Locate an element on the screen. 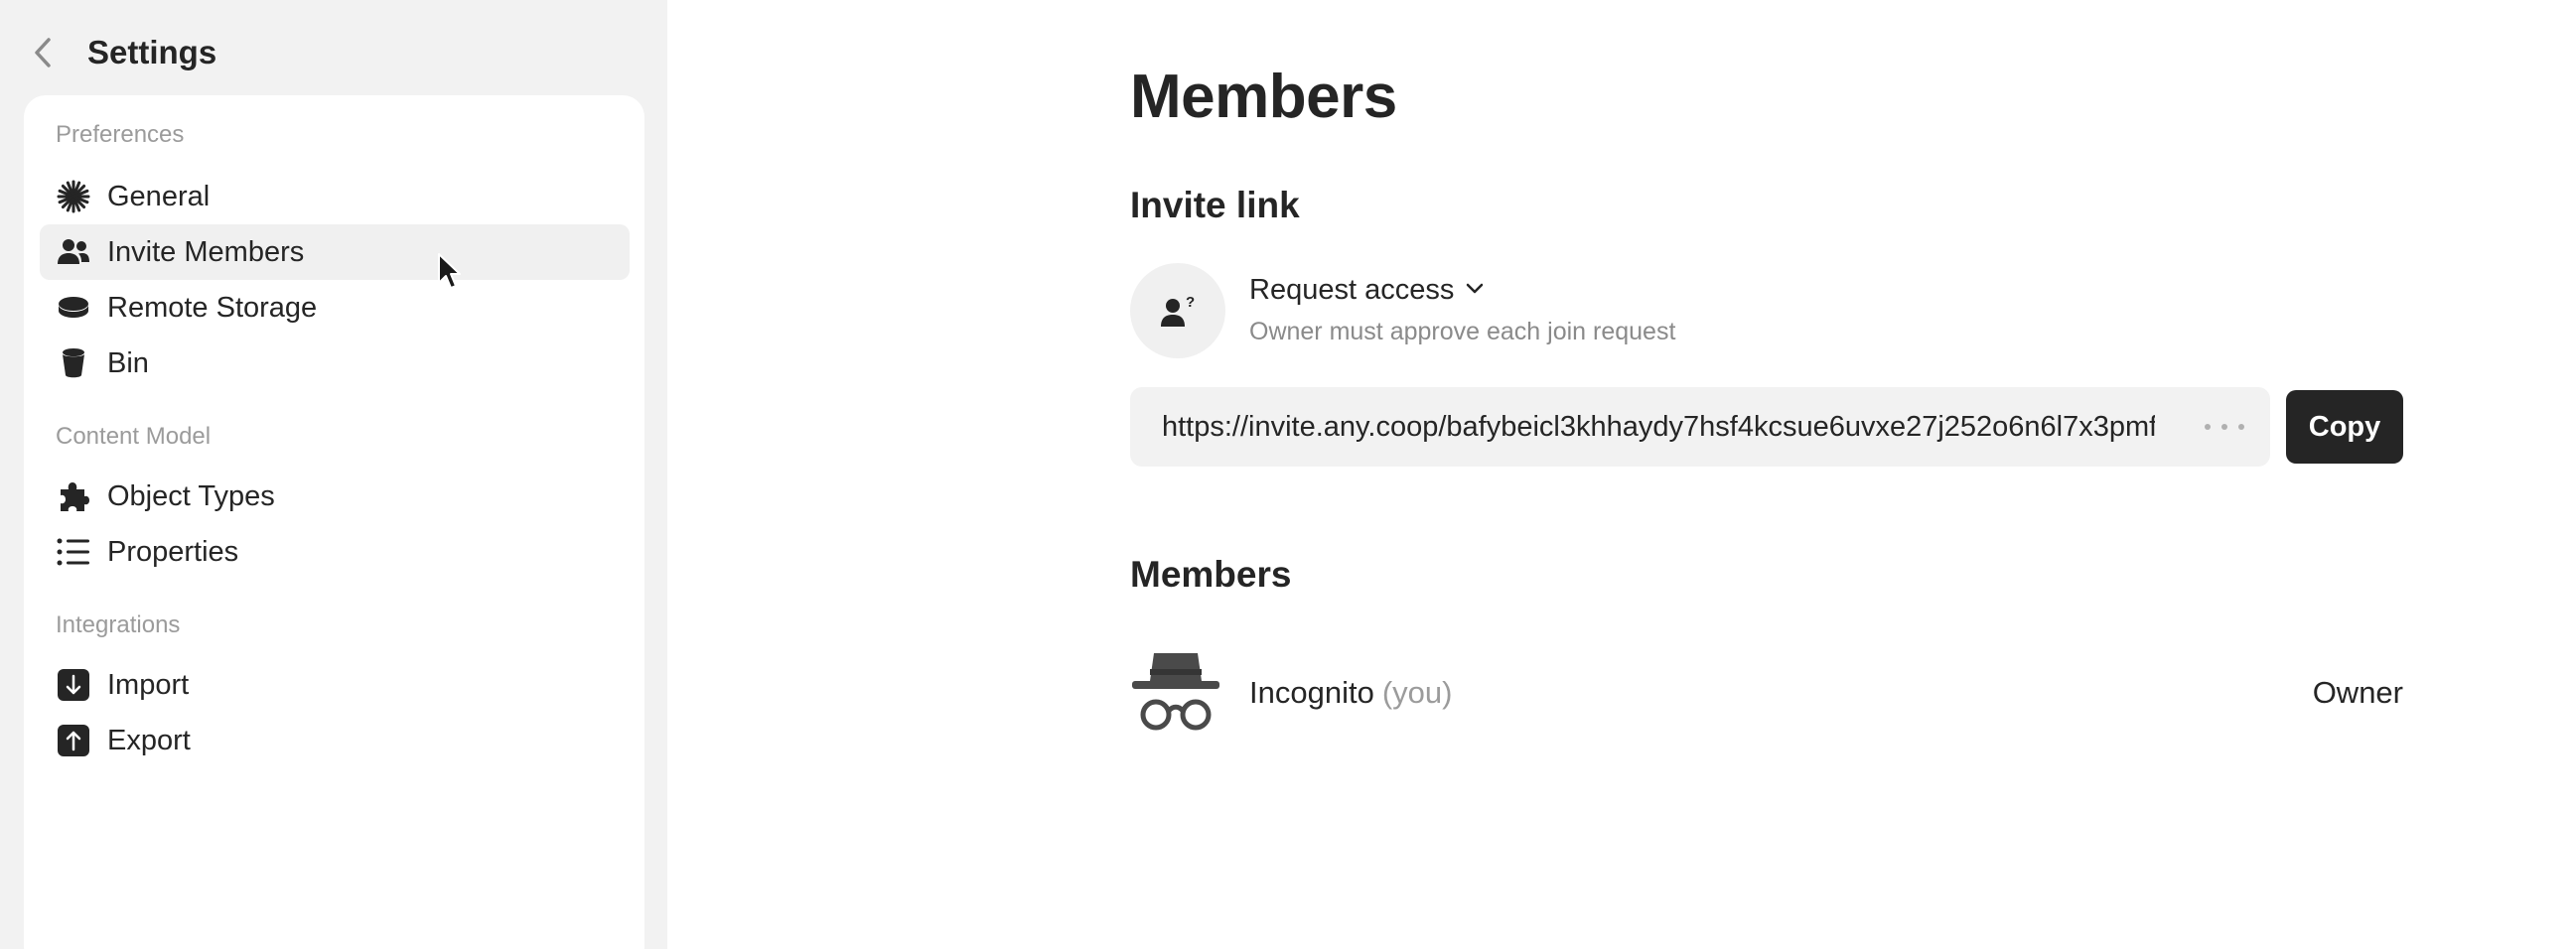  incognito-avatar-icon is located at coordinates (1175, 691).